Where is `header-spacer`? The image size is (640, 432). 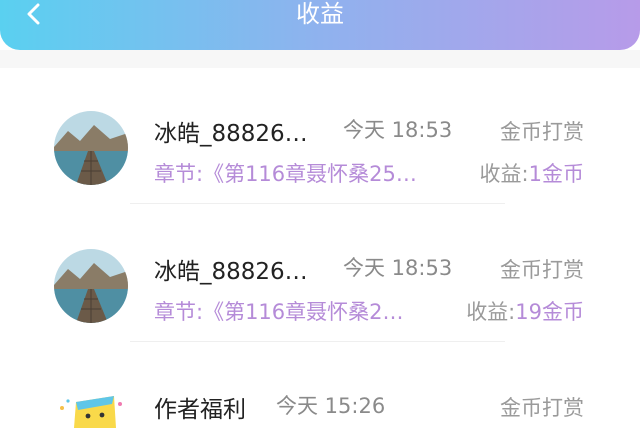
header-spacer is located at coordinates (320, 59).